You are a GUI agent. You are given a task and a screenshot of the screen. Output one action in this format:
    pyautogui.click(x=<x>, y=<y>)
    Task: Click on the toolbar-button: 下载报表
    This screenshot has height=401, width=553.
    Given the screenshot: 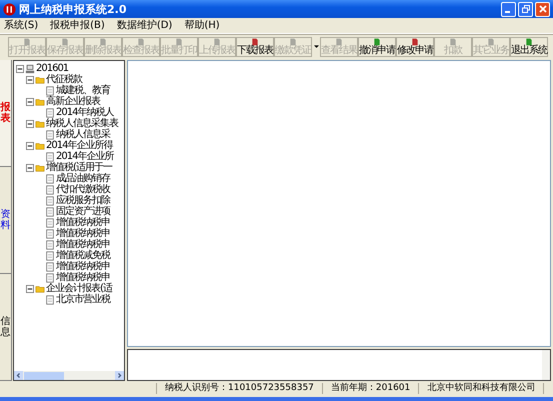 What is the action you would take?
    pyautogui.click(x=255, y=47)
    